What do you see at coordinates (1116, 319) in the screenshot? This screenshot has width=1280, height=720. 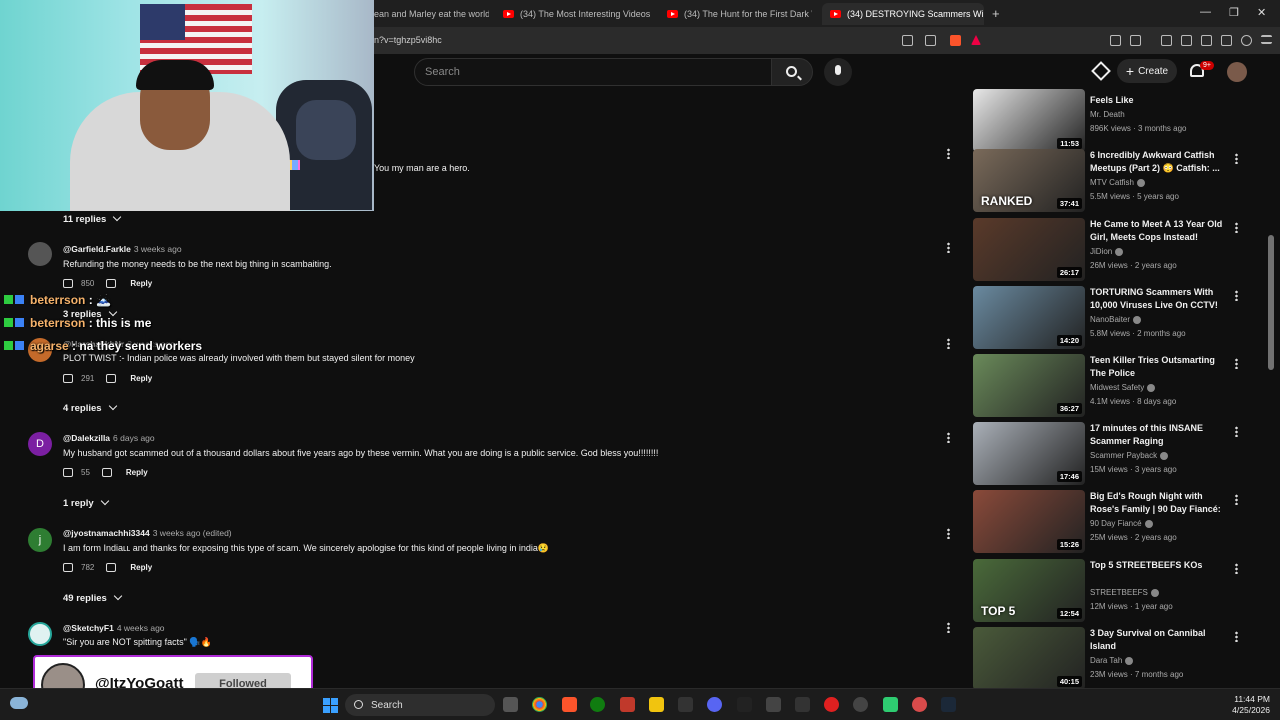 I see `video-channel: NanoBaiter` at bounding box center [1116, 319].